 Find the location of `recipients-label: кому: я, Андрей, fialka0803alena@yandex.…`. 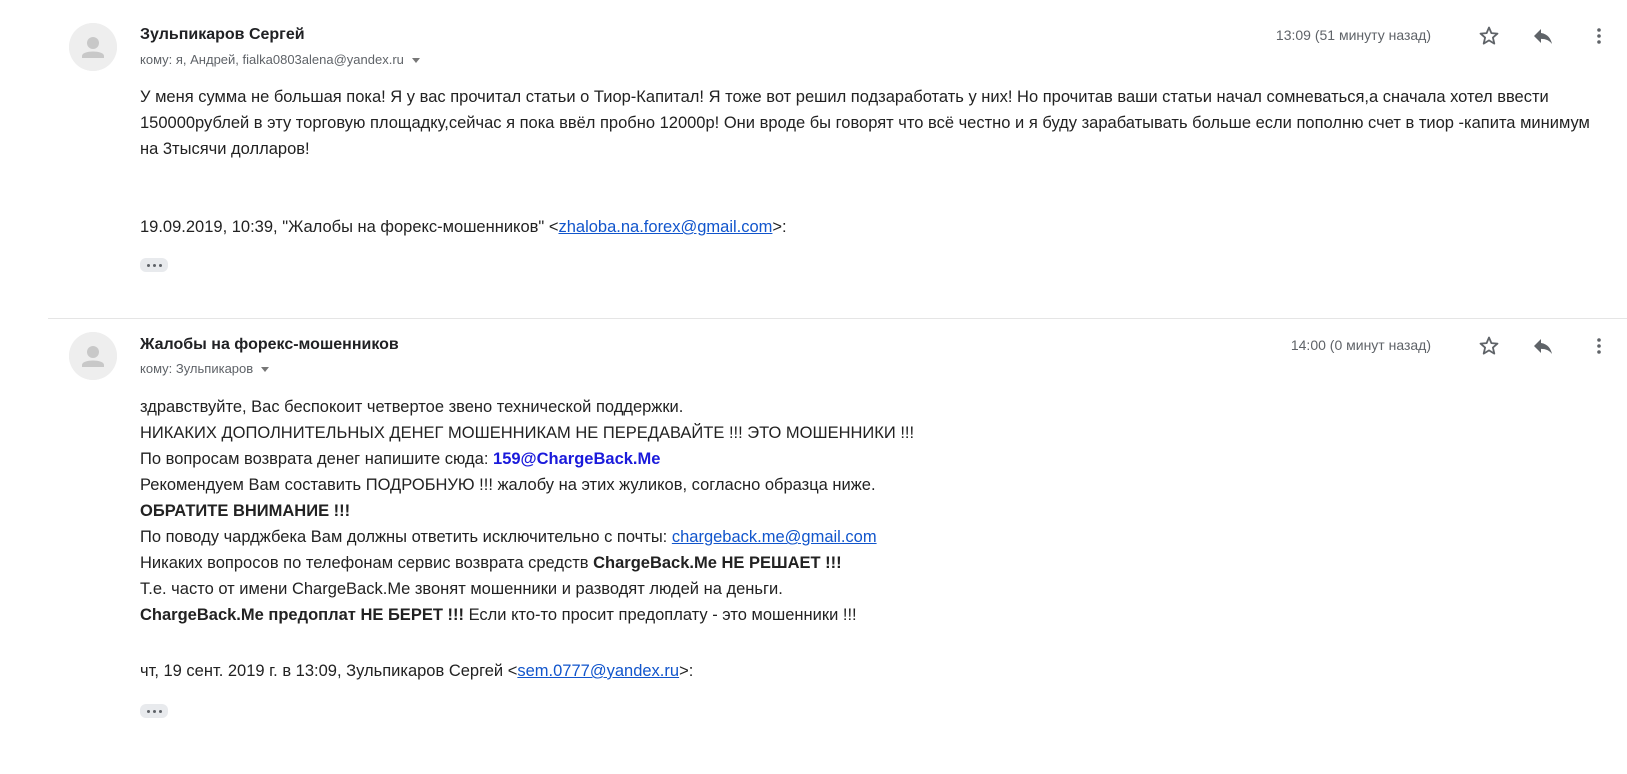

recipients-label: кому: я, Андрей, fialka0803alena@yandex.… is located at coordinates (272, 59).